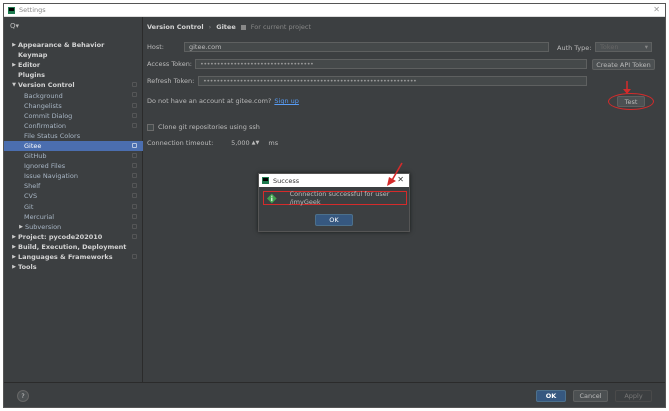 The image size is (669, 411). Describe the element at coordinates (73, 217) in the screenshot. I see `sidebar-item-mercurial: Mercurial` at that location.